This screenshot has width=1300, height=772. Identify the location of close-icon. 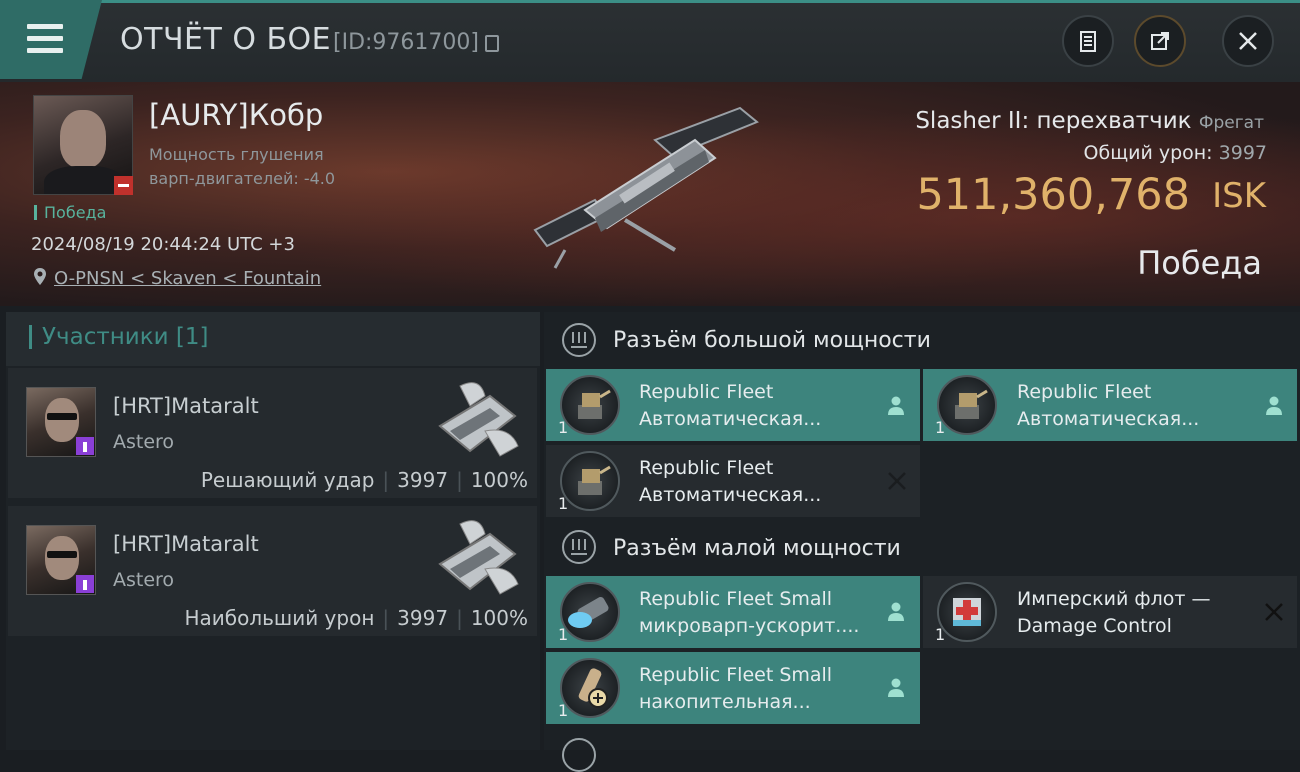
(1248, 41).